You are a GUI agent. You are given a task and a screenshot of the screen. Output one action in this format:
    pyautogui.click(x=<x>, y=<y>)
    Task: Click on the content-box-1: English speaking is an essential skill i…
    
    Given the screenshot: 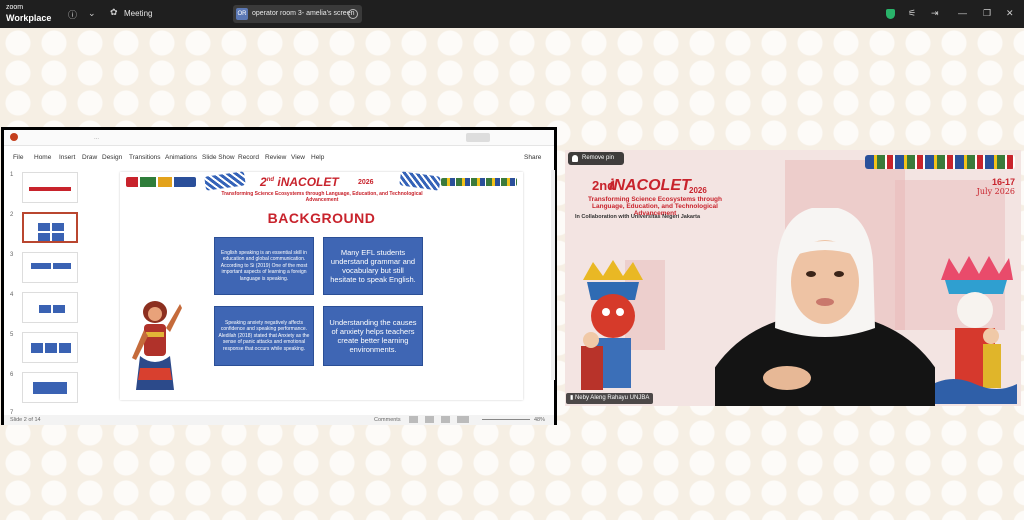 What is the action you would take?
    pyautogui.click(x=264, y=266)
    